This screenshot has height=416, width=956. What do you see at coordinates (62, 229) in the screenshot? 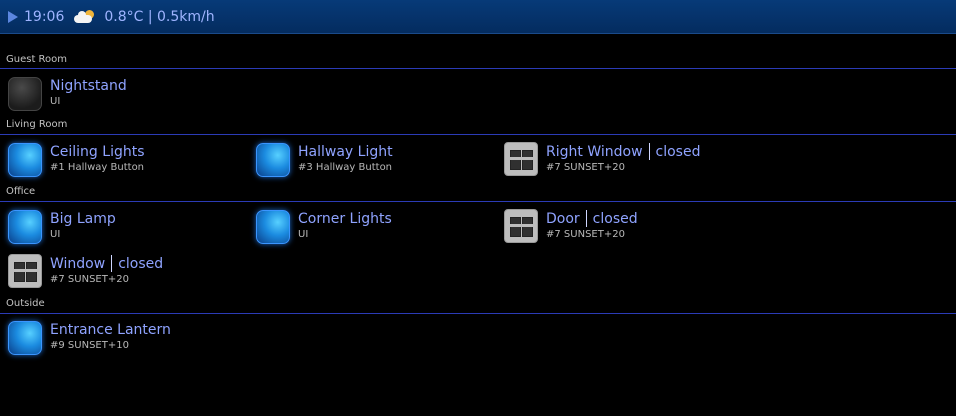
I see `device-big-lamp: Big Lamp UI` at bounding box center [62, 229].